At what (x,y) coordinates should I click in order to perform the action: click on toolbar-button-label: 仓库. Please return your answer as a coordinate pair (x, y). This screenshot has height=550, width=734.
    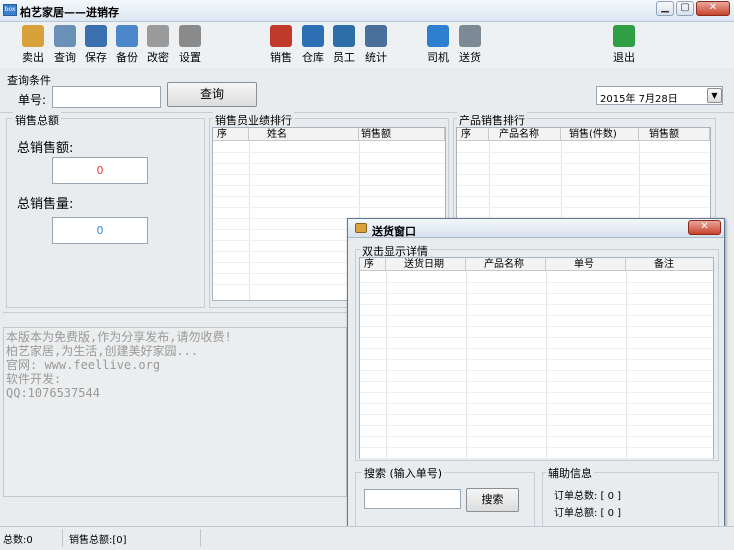
    Looking at the image, I should click on (313, 57).